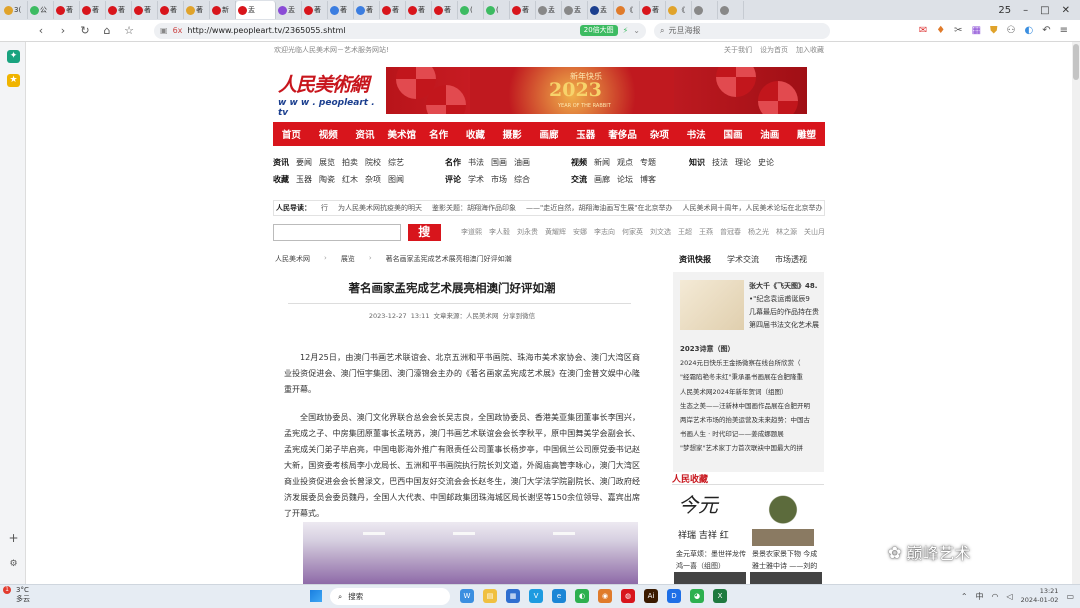 The height and width of the screenshot is (608, 1080). Describe the element at coordinates (743, 162) in the screenshot. I see `subnav-item: 理论` at that location.